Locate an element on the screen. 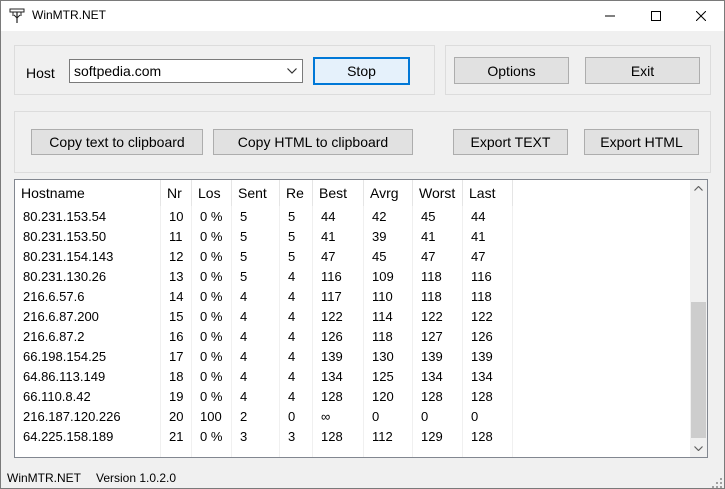  minimize-button is located at coordinates (610, 16).